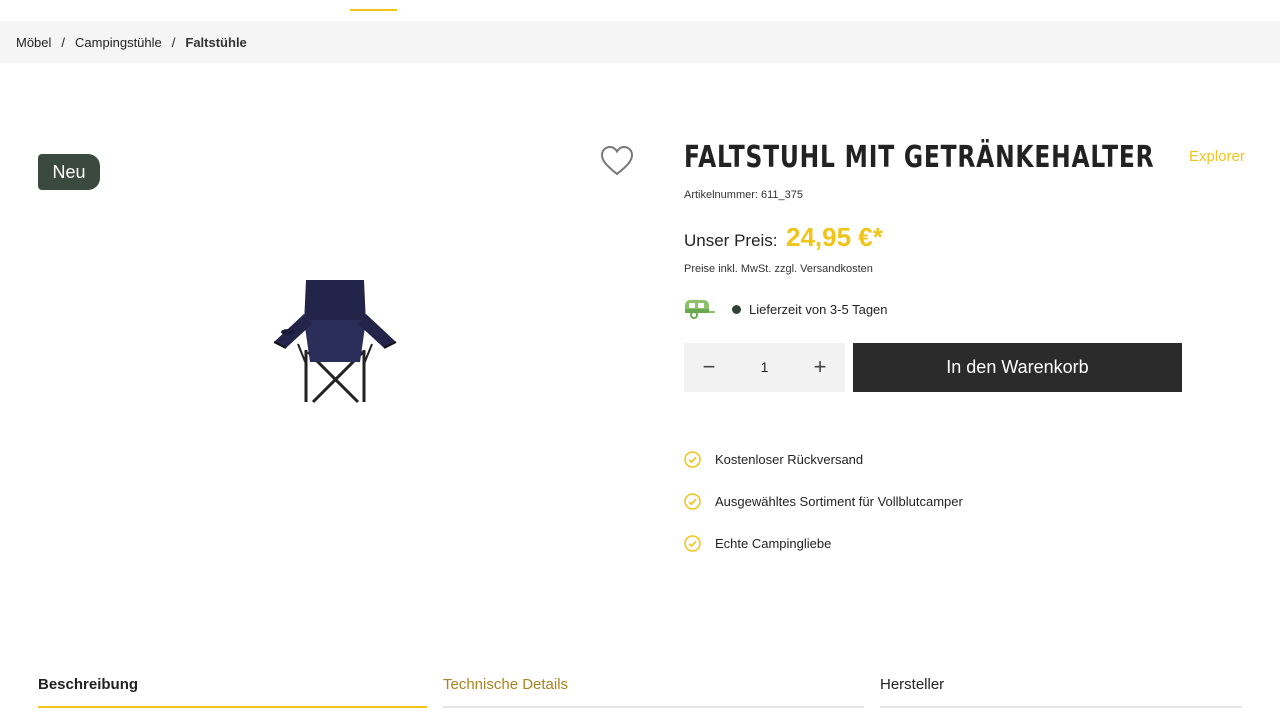 Image resolution: width=1280 pixels, height=715 pixels. Describe the element at coordinates (1217, 156) in the screenshot. I see `brand-link: Explorer` at that location.